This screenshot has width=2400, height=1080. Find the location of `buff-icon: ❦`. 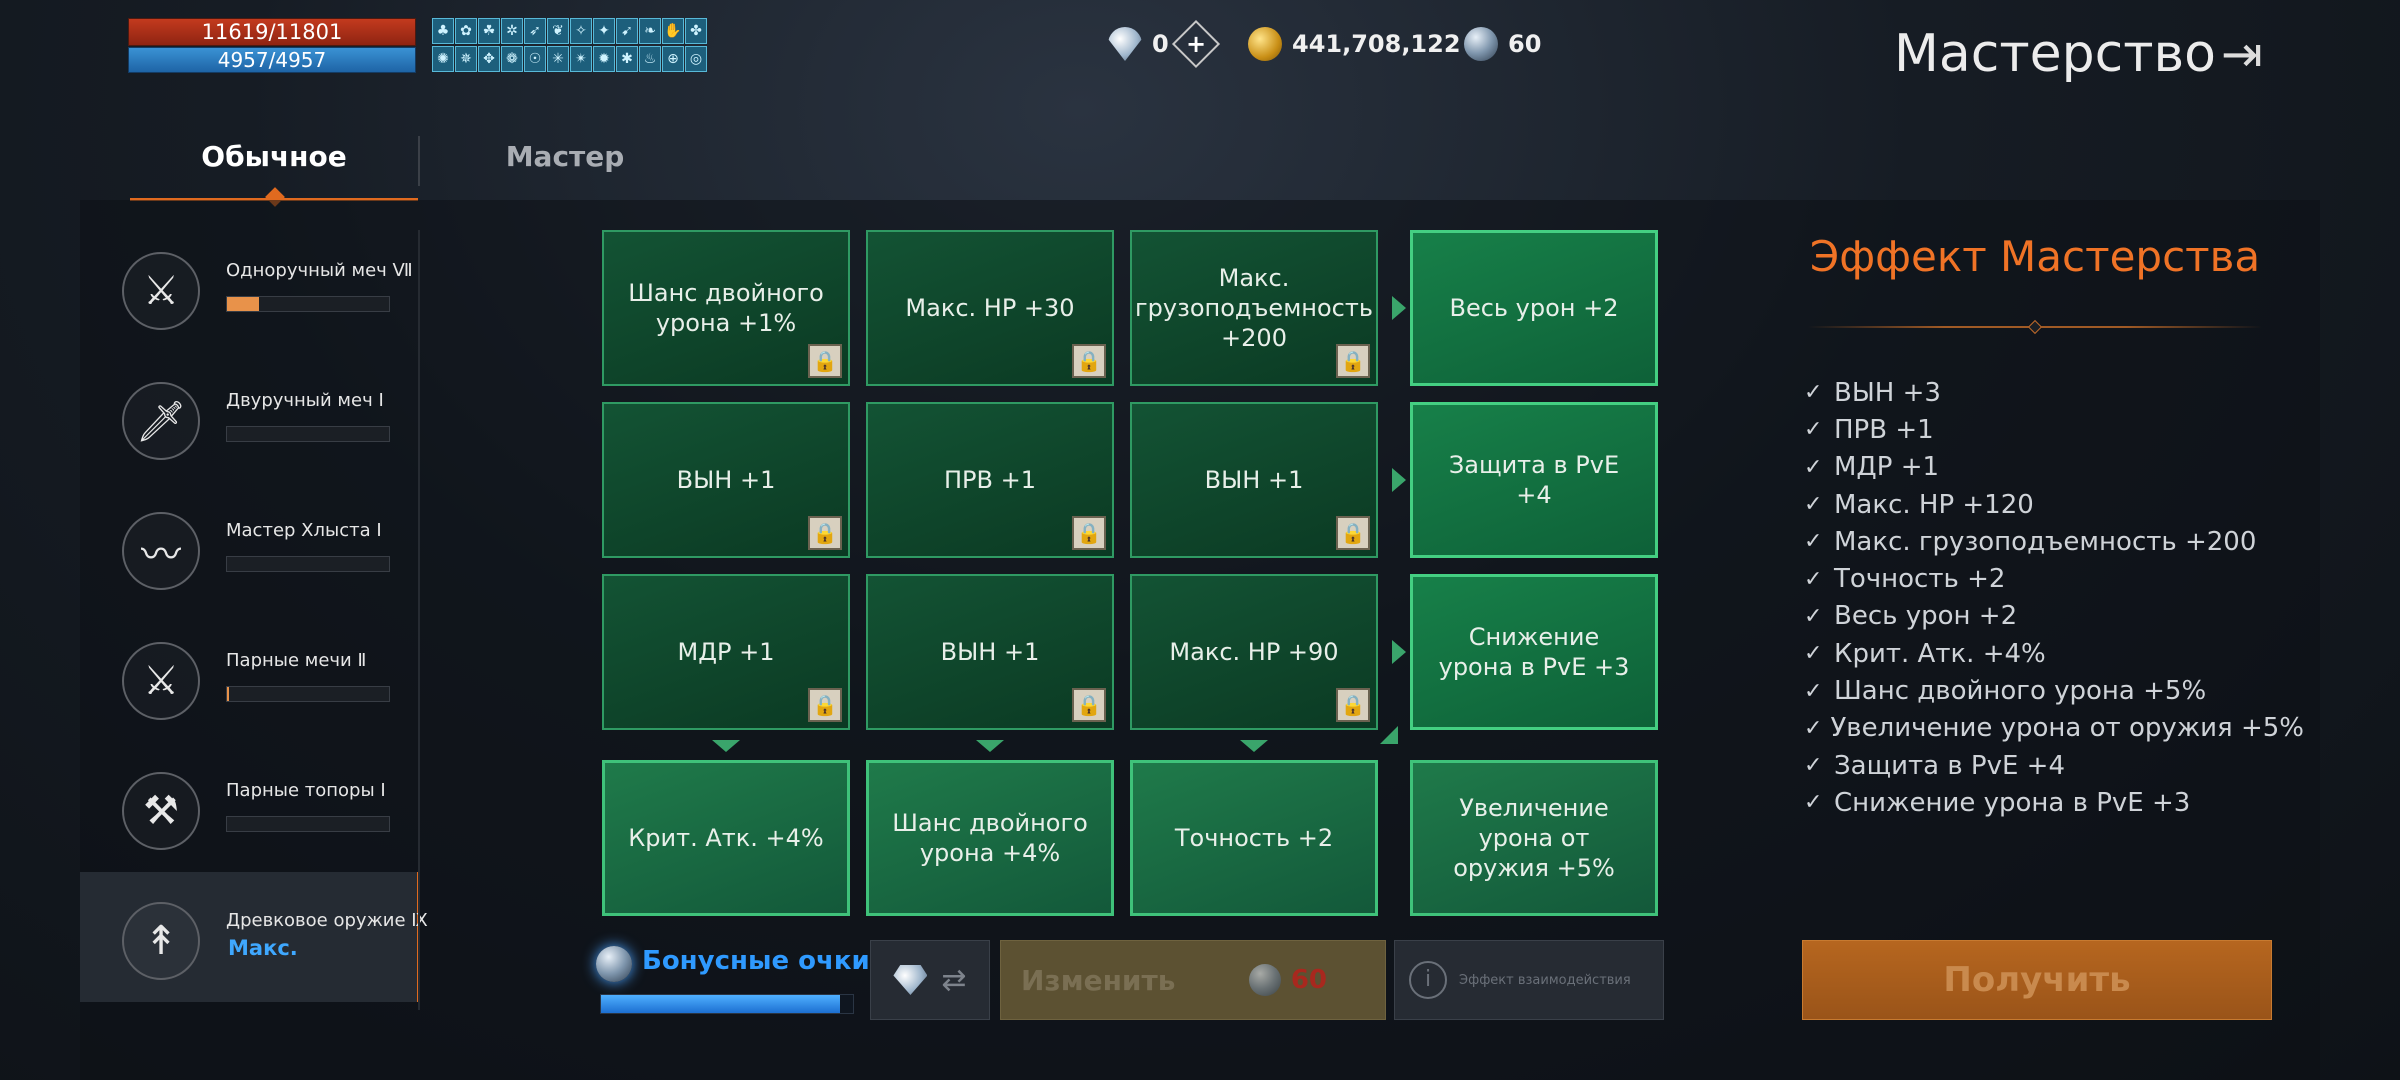

buff-icon: ❦ is located at coordinates (558, 31).